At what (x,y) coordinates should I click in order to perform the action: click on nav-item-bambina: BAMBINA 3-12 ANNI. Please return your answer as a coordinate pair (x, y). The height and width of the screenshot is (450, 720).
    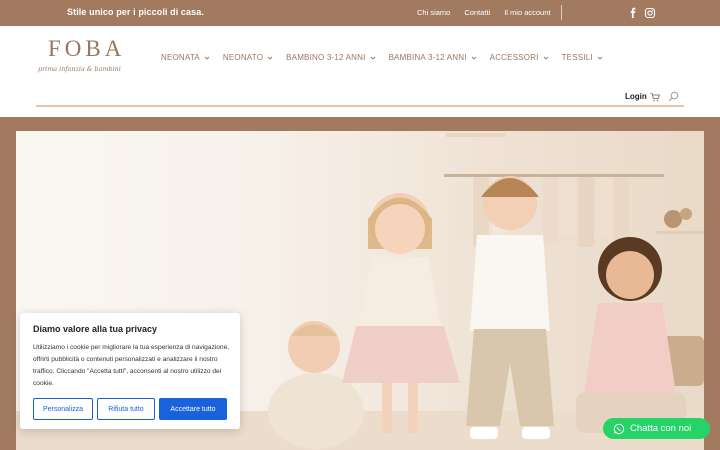
    Looking at the image, I should click on (433, 57).